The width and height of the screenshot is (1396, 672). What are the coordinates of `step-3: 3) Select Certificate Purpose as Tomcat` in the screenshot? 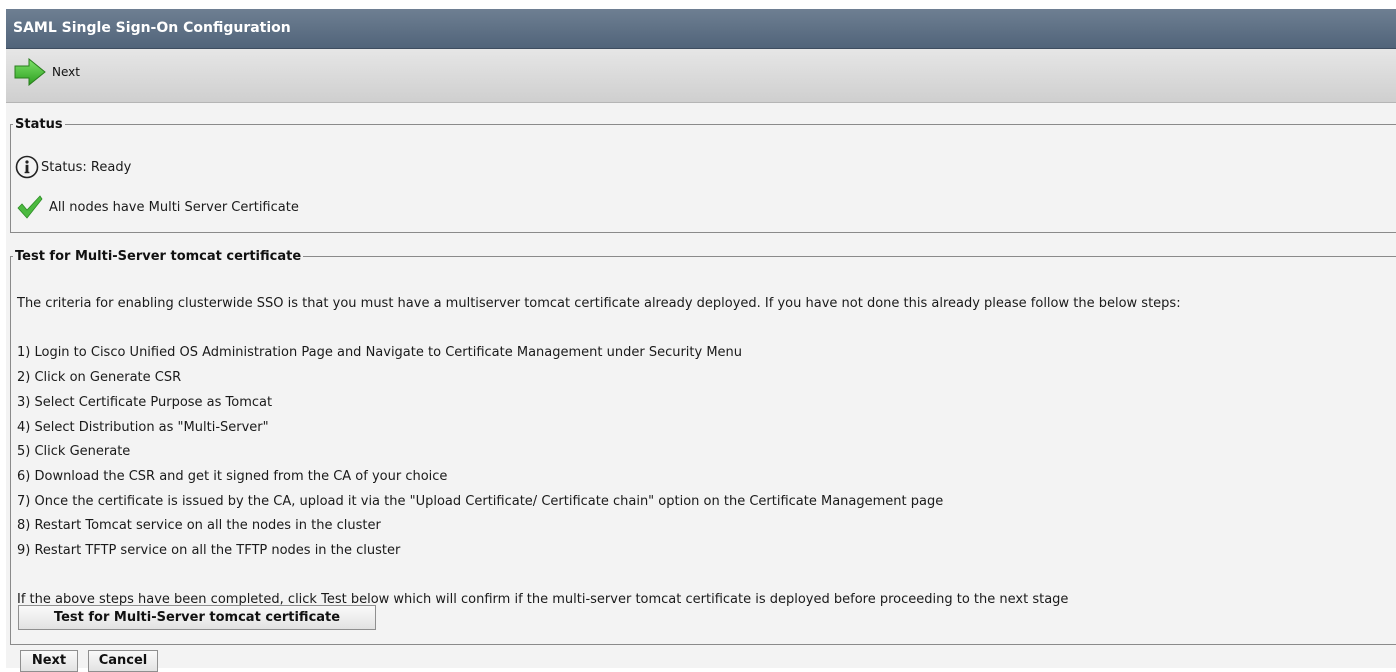 It's located at (145, 402).